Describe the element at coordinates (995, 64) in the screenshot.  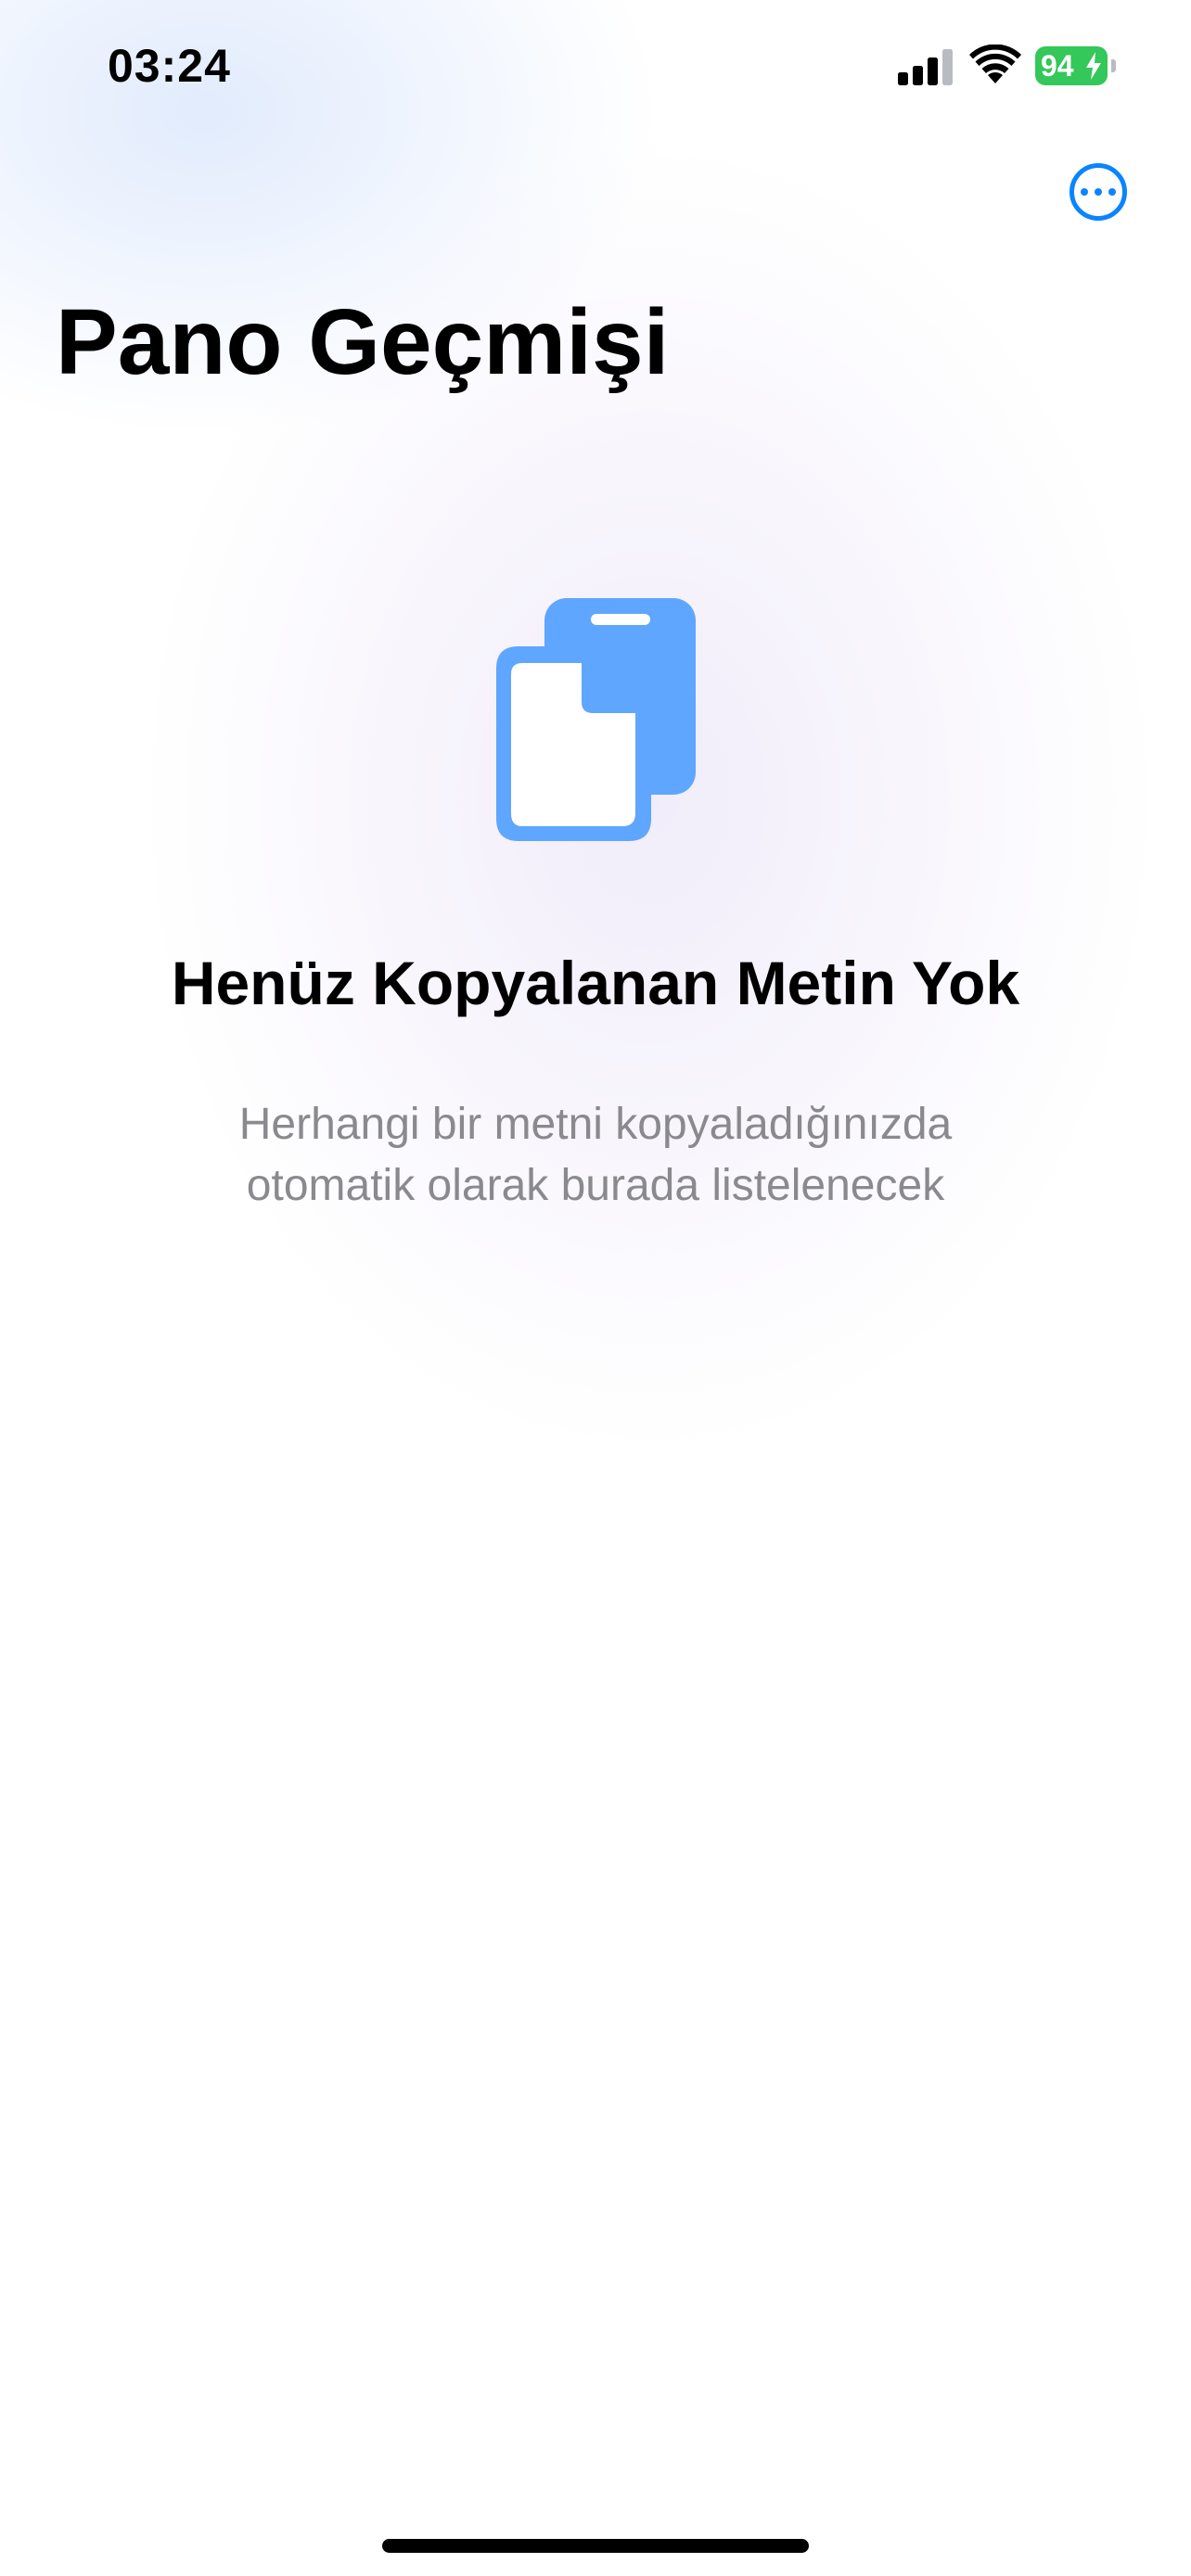
I see `wifi-icon` at that location.